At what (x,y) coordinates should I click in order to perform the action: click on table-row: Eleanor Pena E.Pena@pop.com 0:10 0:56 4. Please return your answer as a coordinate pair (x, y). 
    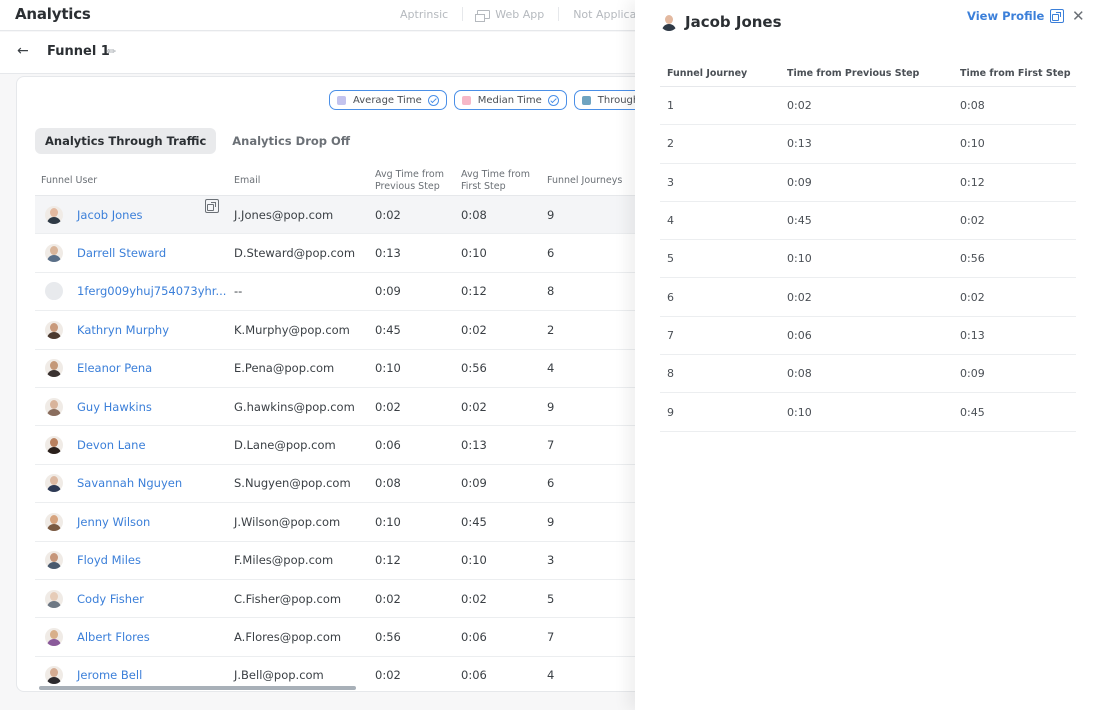
    Looking at the image, I should click on (345, 369).